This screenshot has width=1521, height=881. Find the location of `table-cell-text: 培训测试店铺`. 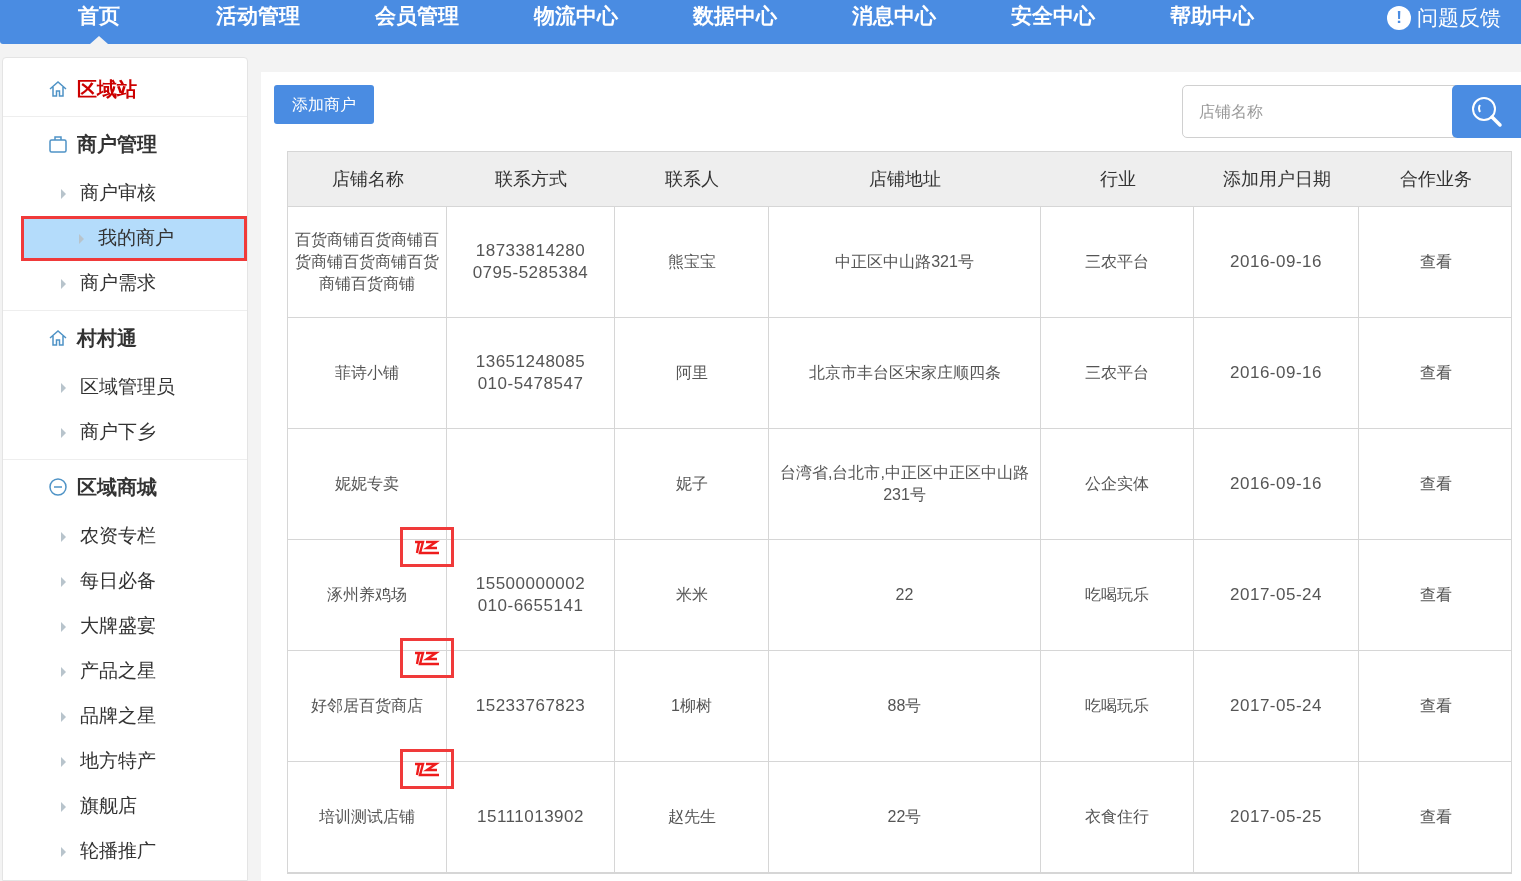

table-cell-text: 培训测试店铺 is located at coordinates (367, 817).